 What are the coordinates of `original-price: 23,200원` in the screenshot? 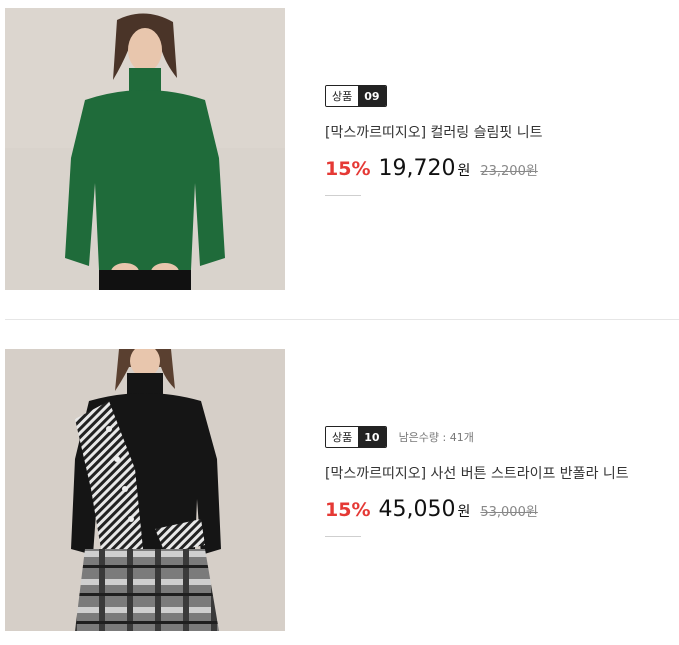 It's located at (509, 171).